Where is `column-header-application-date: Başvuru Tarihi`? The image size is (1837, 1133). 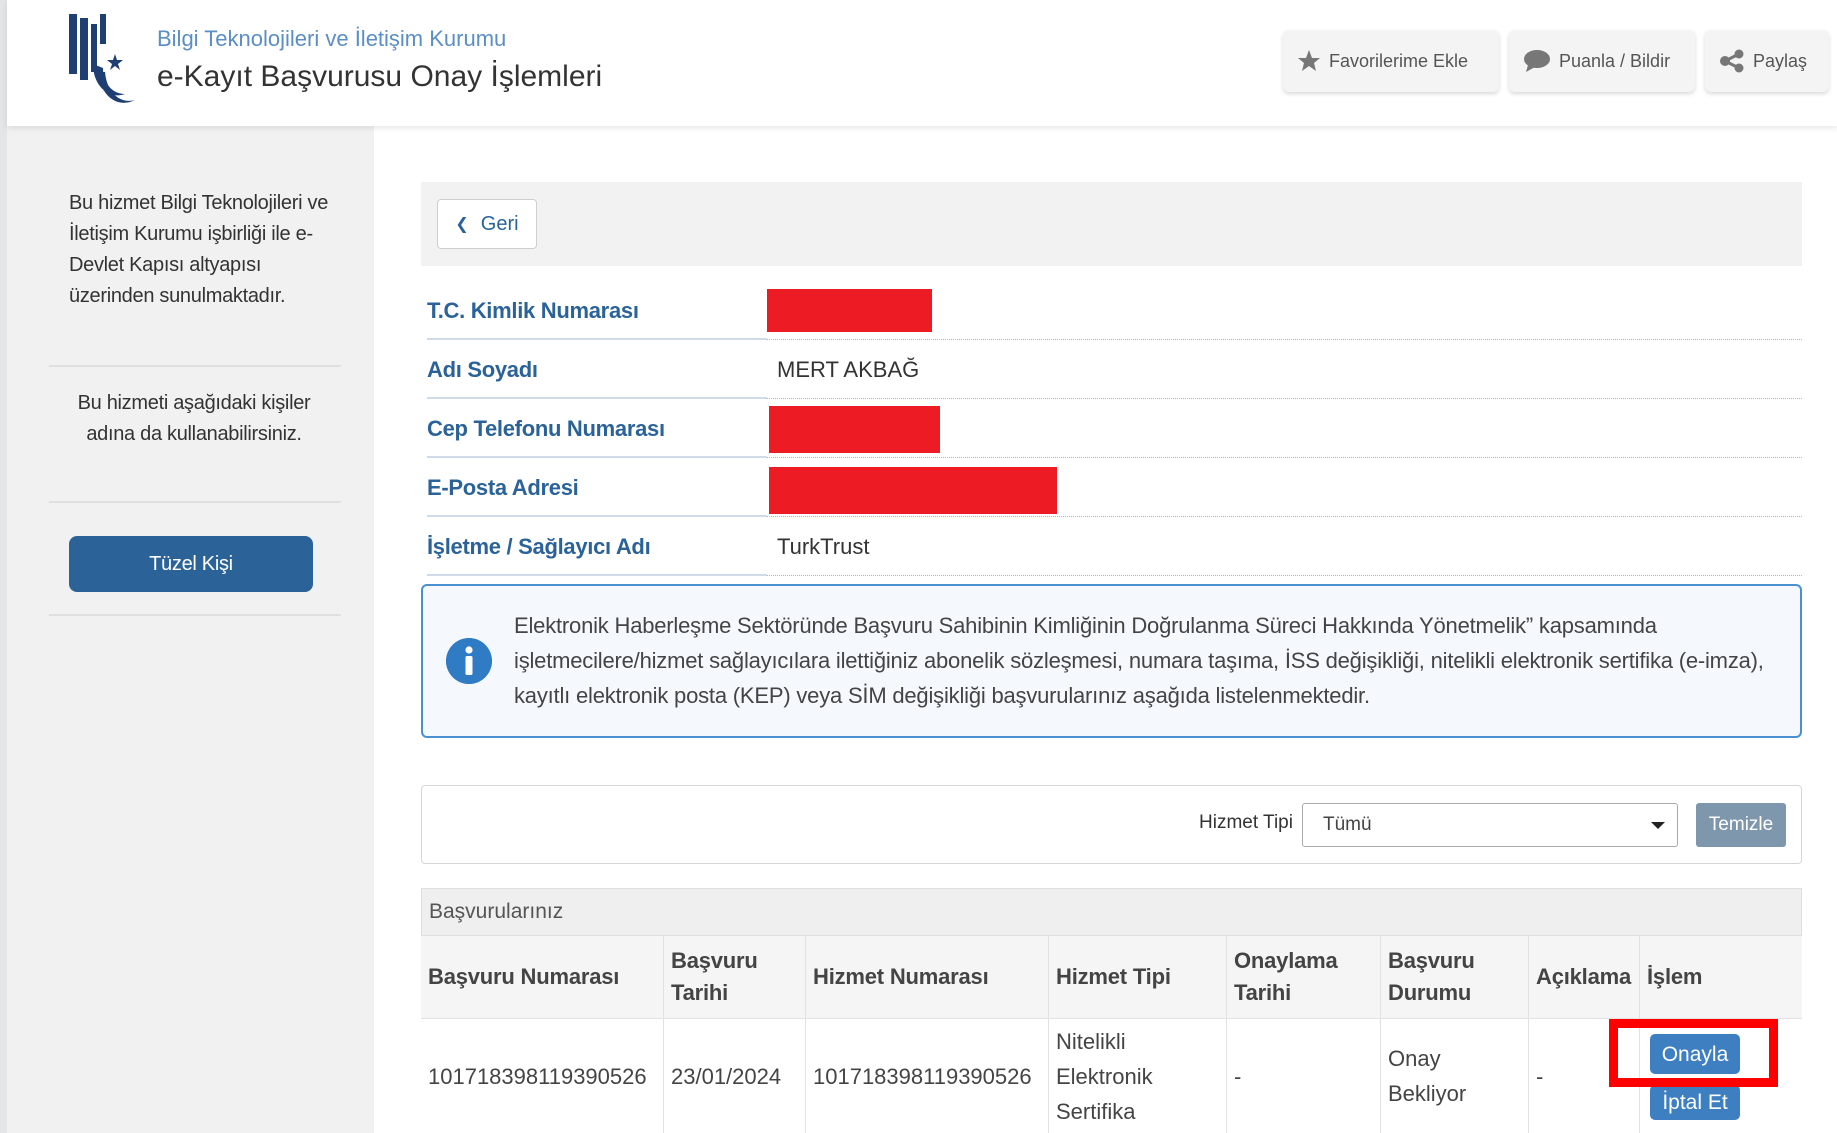 column-header-application-date: Başvuru Tarihi is located at coordinates (735, 977).